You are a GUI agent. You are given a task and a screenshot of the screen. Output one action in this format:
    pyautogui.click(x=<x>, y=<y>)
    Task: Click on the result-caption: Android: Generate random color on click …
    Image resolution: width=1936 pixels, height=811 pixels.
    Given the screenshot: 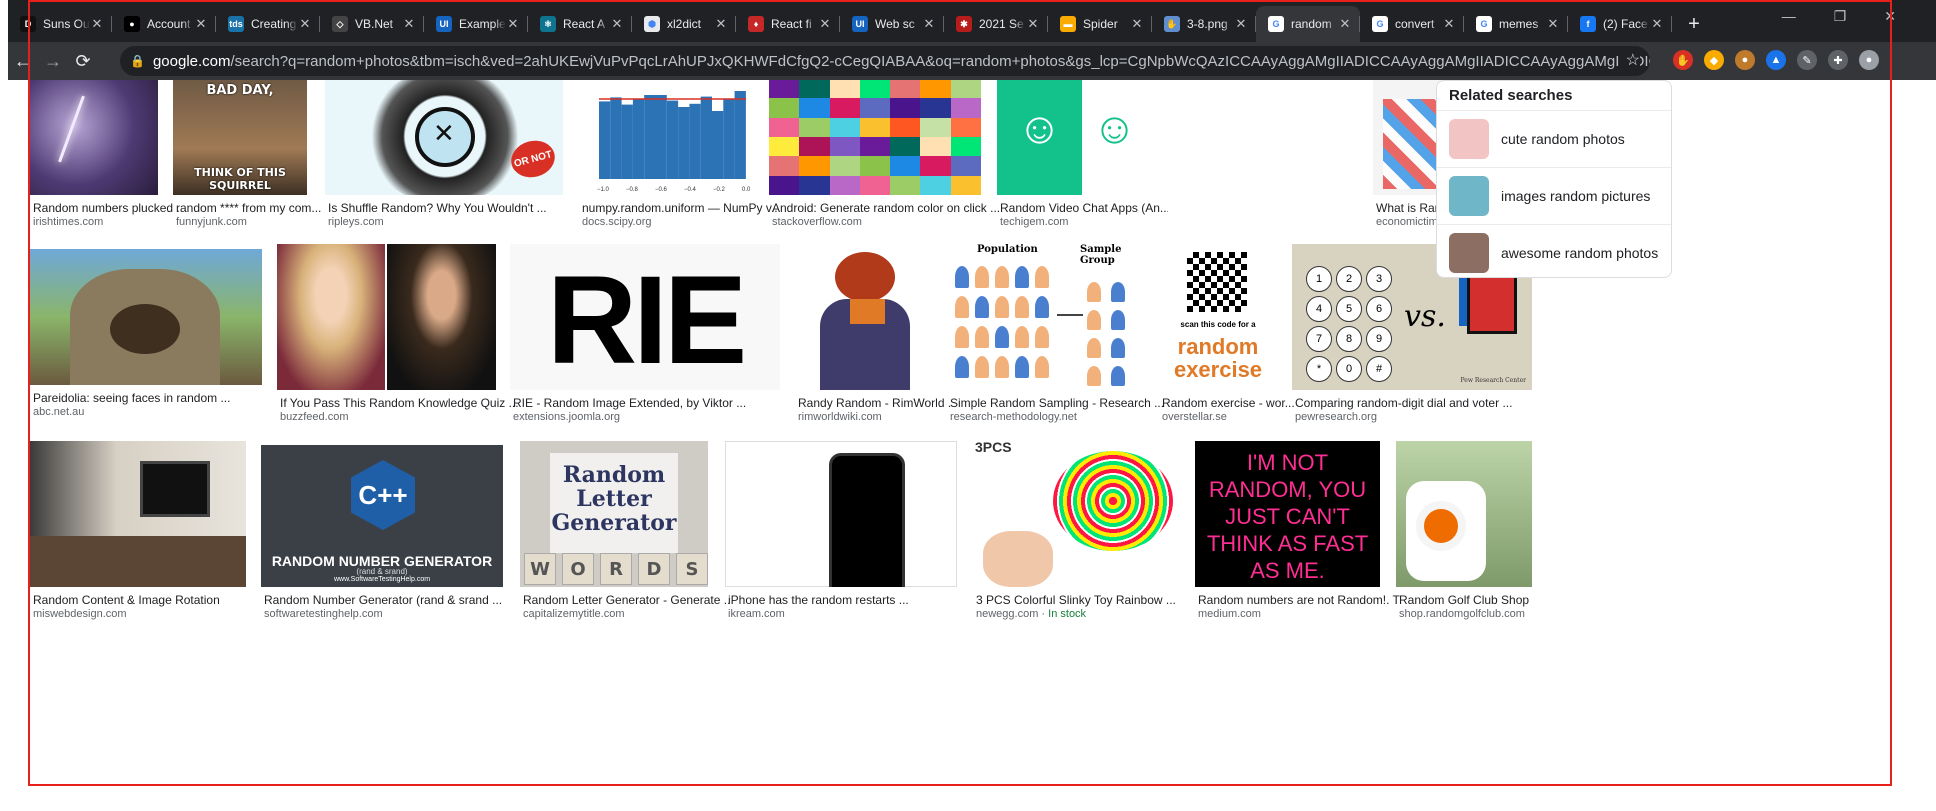 What is the action you would take?
    pyautogui.click(x=888, y=208)
    